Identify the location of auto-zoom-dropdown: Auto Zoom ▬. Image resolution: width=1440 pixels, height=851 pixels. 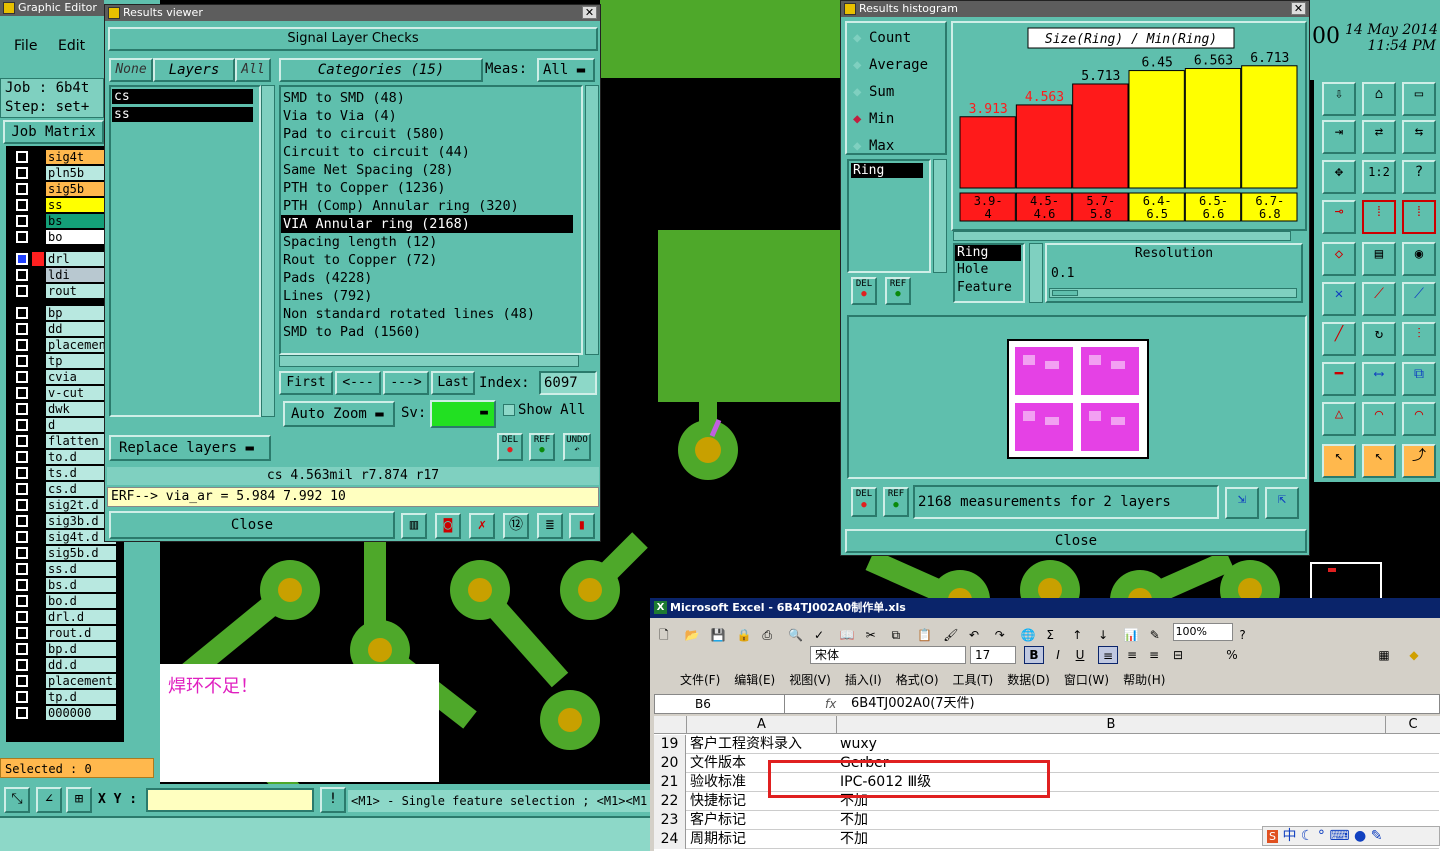
(339, 414).